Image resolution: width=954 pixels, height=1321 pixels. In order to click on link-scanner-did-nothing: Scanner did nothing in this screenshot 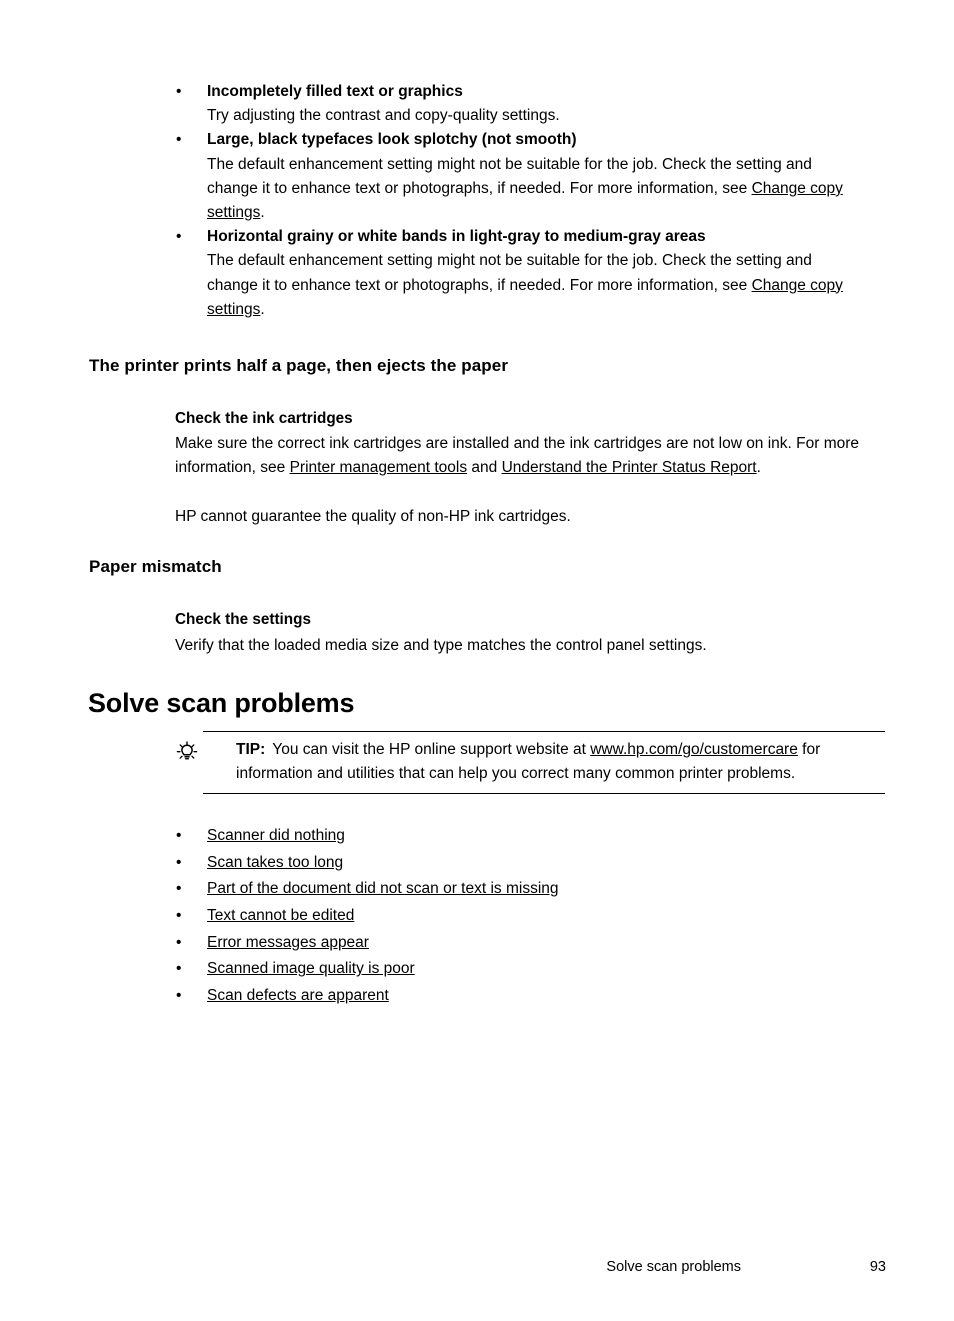, I will do `click(276, 835)`.